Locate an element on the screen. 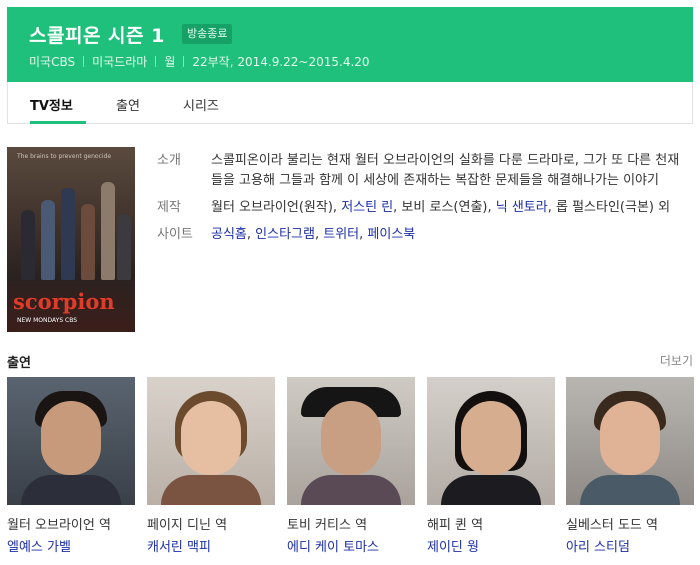 The height and width of the screenshot is (565, 700). cast-card: 해피 퀸 역 제이딘 웡 is located at coordinates (491, 466).